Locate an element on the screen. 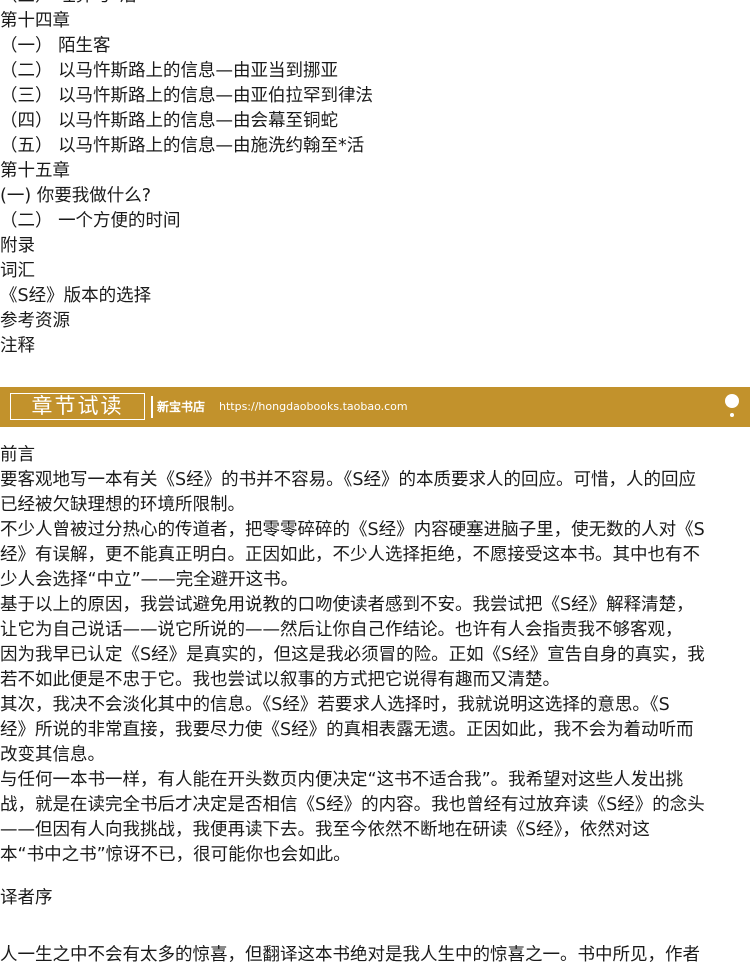 Image resolution: width=750 pixels, height=968 pixels. toc-section: 附录 is located at coordinates (17, 246).